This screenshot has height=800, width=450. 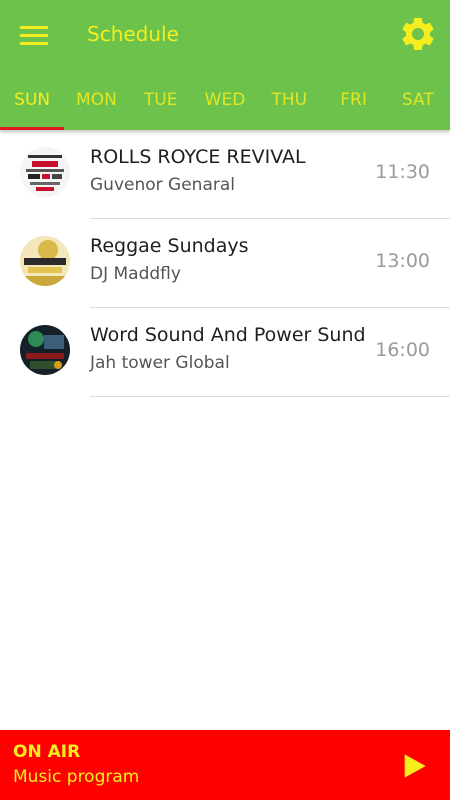 I want to click on play-icon, so click(x=414, y=766).